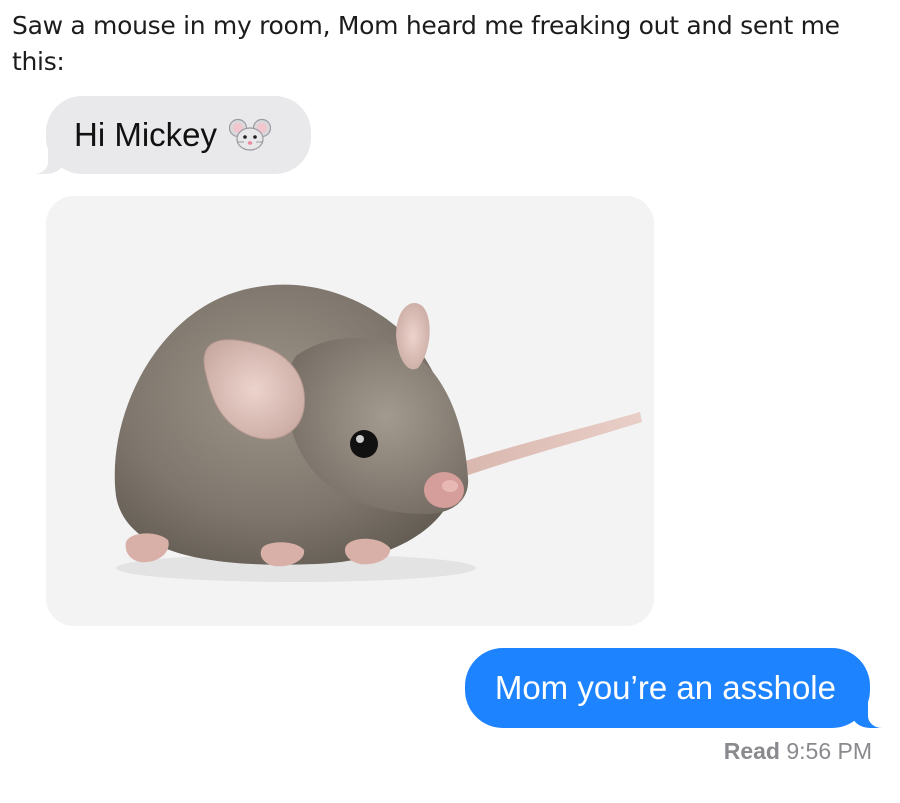  Describe the element at coordinates (829, 751) in the screenshot. I see `receipt-time: 9:56 PM` at that location.